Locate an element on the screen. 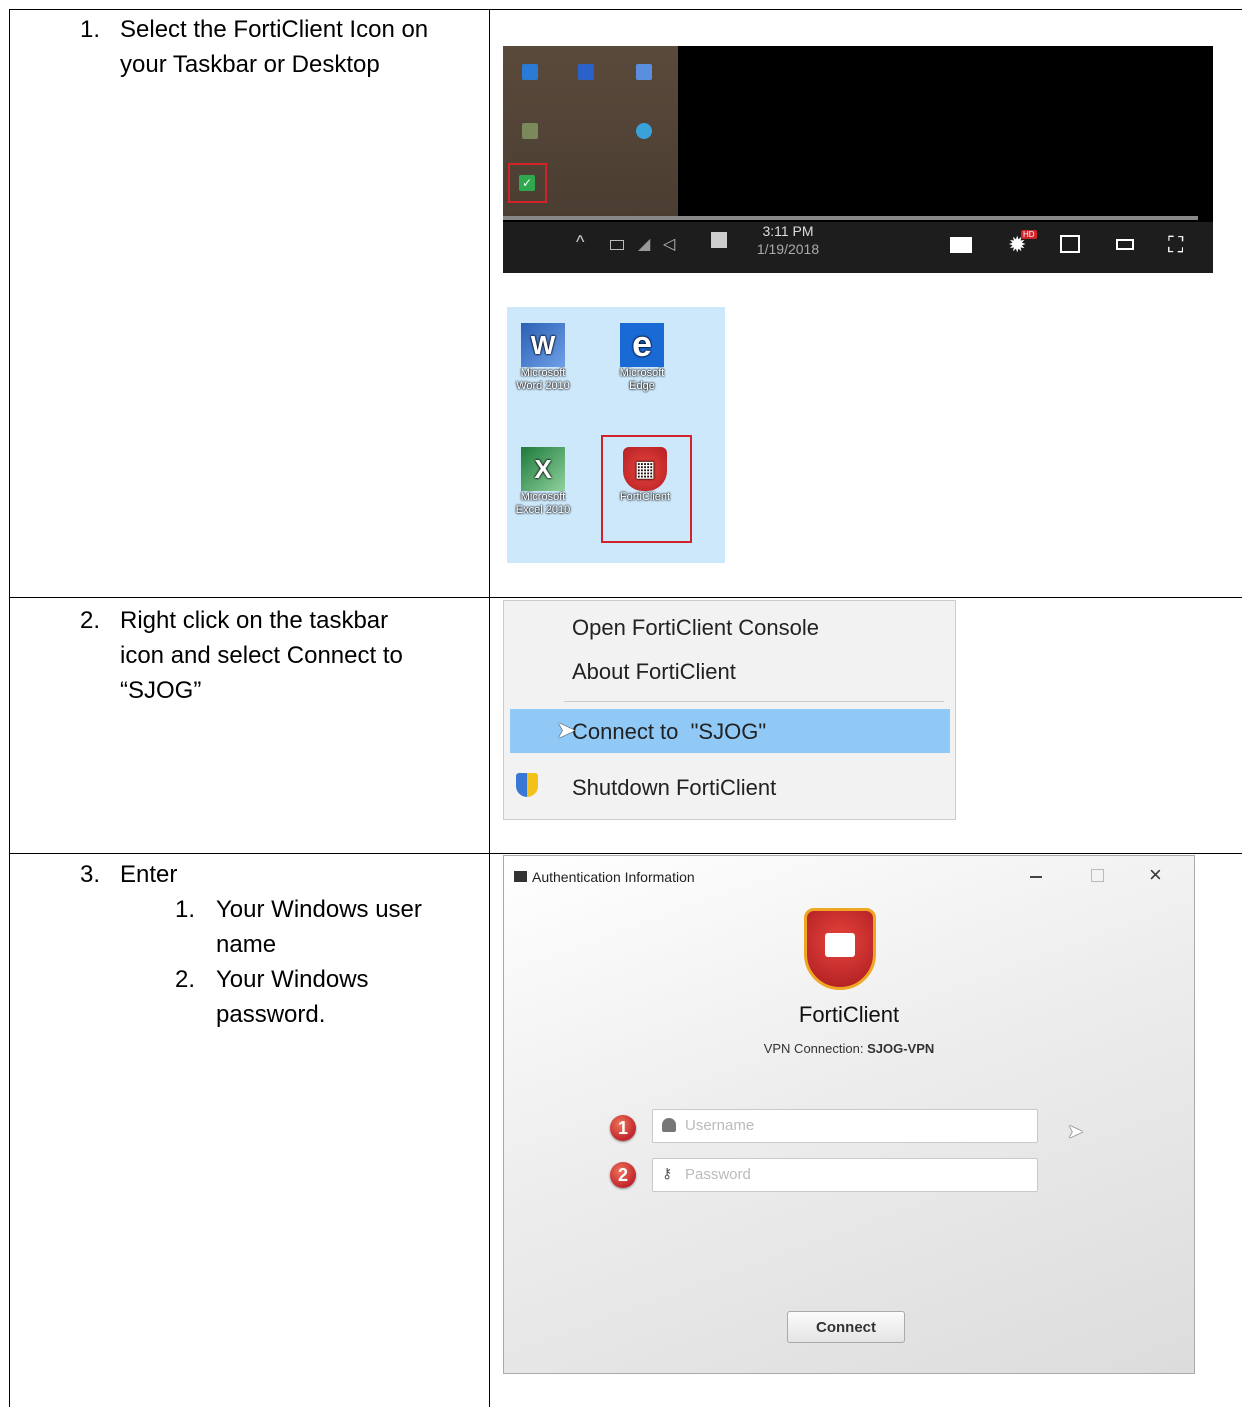 The width and height of the screenshot is (1242, 1407). step-3-text: Enter is located at coordinates (149, 874).